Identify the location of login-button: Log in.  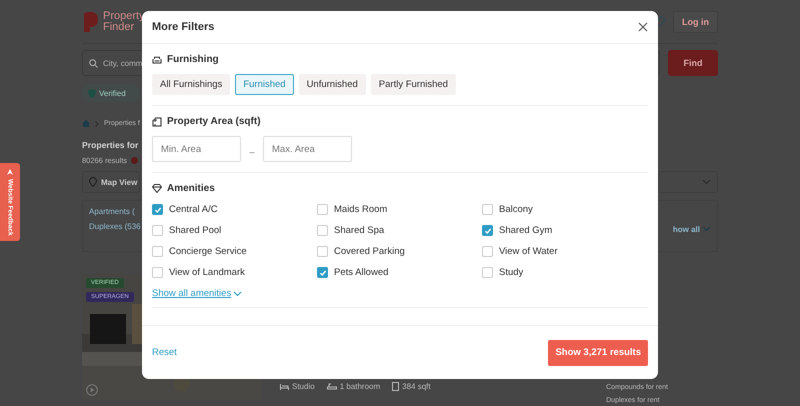
(695, 21).